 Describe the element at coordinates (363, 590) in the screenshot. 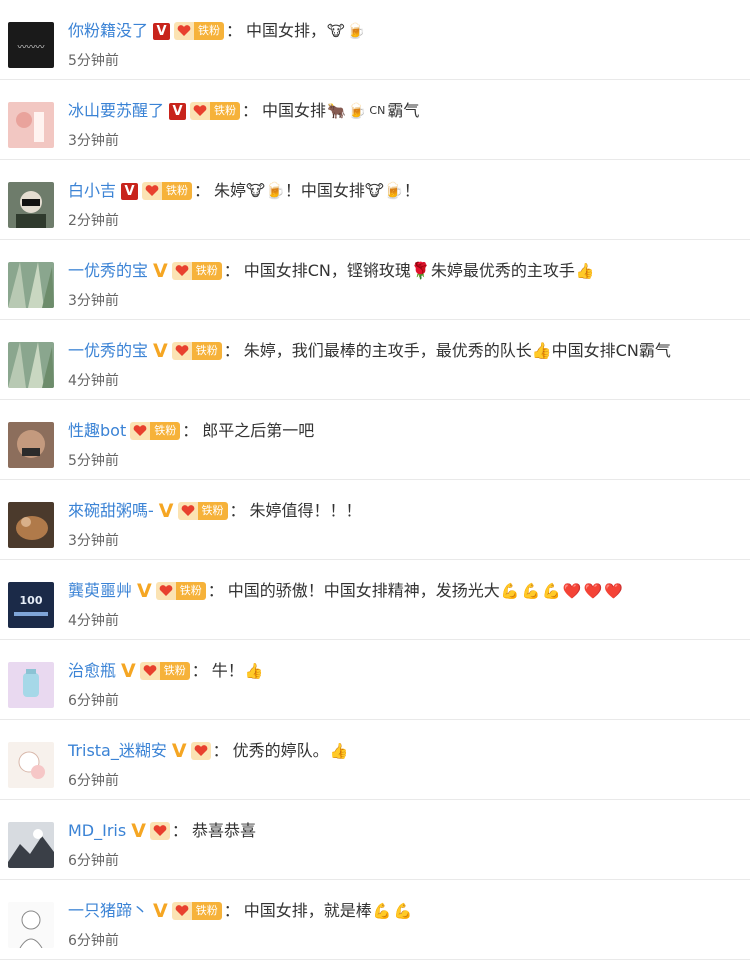

I see `comment-text: 中国的骄傲！中国女排精神，发扬光大` at that location.